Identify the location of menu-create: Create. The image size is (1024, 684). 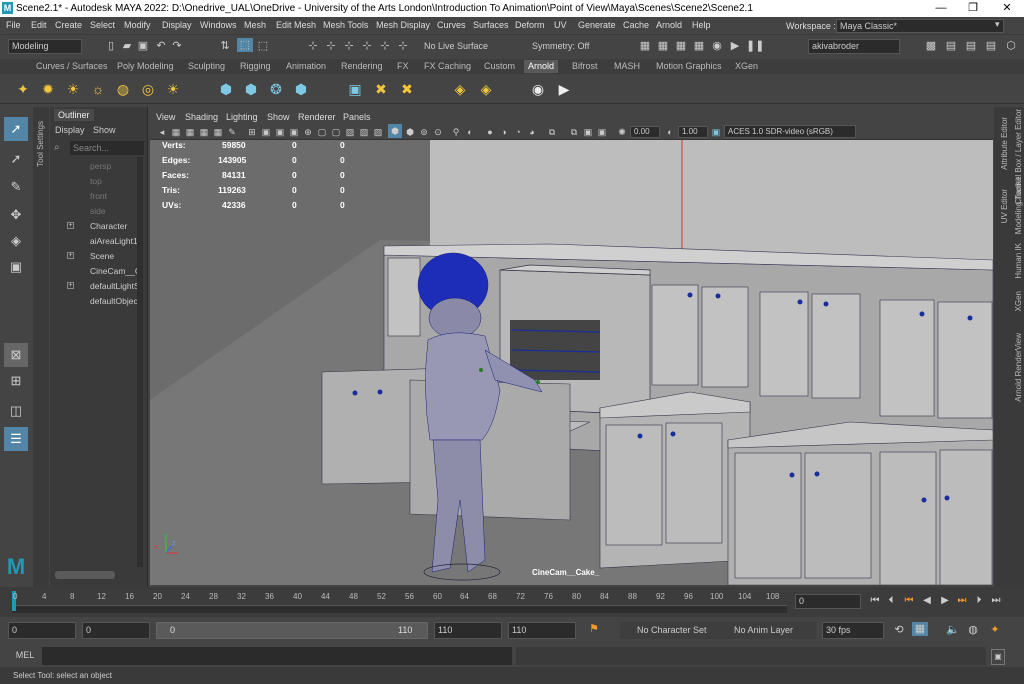
(68, 25).